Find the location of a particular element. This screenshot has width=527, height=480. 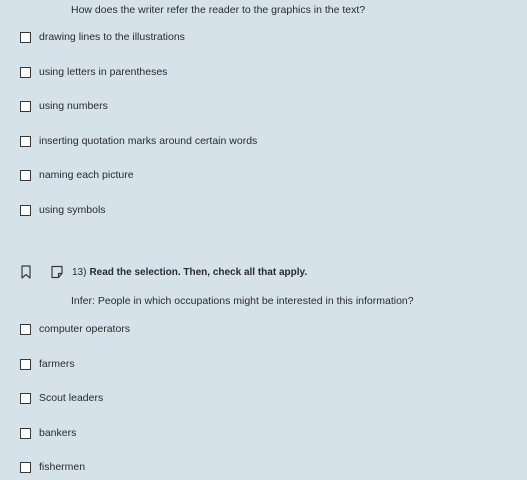

answer-option: computer operators is located at coordinates (75, 329).